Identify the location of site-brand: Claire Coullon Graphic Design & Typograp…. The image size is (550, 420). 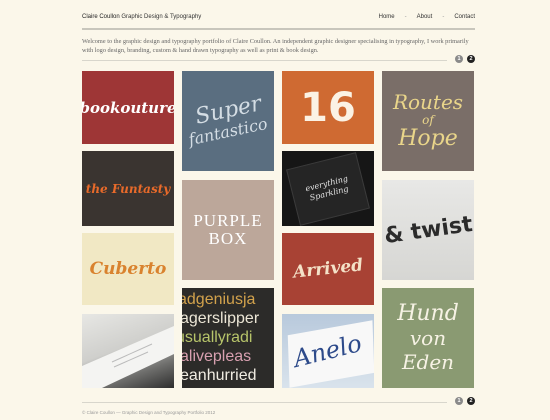
(141, 17).